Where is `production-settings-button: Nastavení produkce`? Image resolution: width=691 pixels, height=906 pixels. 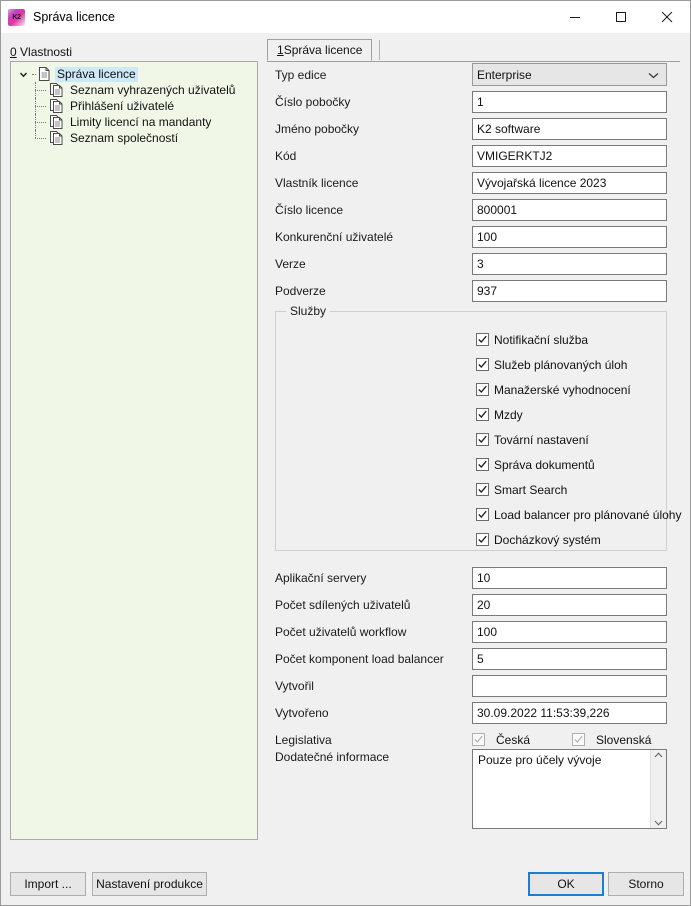 production-settings-button: Nastavení produkce is located at coordinates (149, 884).